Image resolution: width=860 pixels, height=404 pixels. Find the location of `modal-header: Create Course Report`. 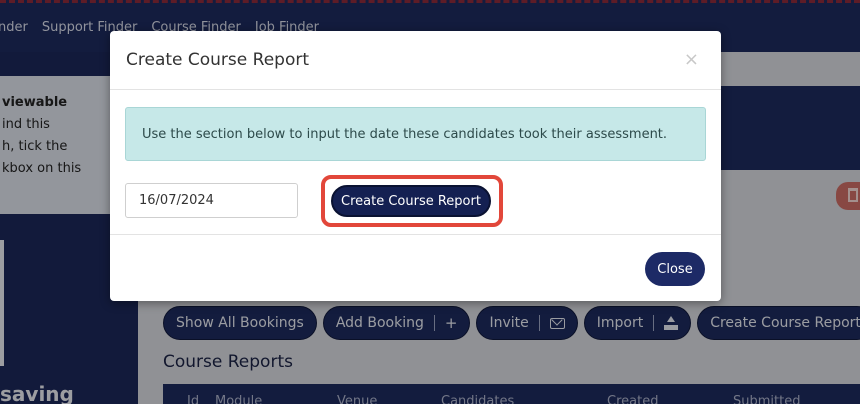

modal-header: Create Course Report is located at coordinates (415, 60).